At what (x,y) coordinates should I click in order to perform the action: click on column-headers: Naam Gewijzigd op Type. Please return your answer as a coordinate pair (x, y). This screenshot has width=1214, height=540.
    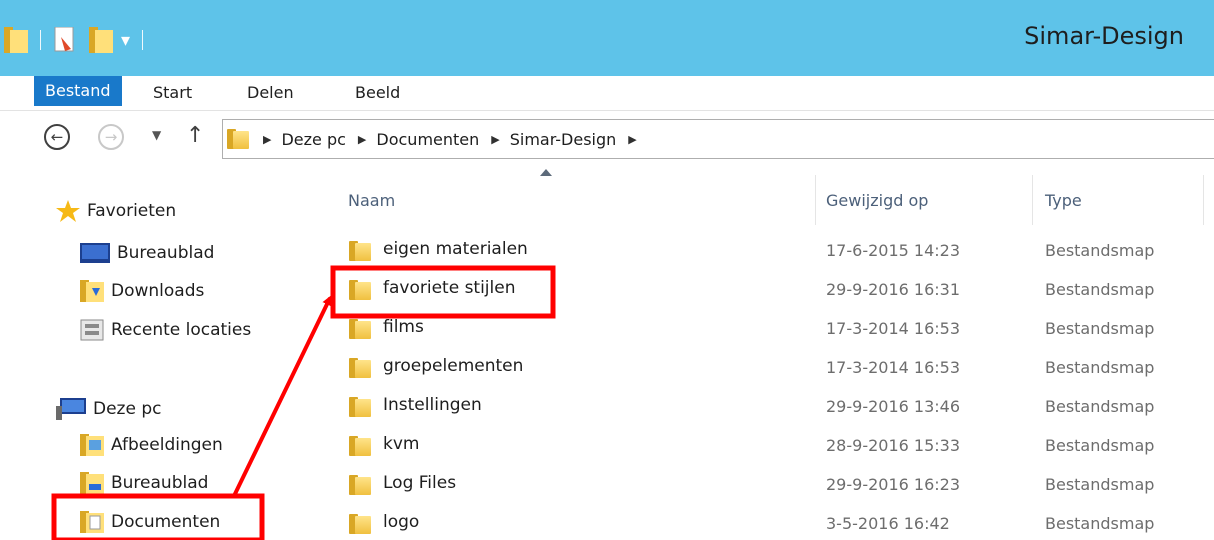
    Looking at the image, I should click on (764, 198).